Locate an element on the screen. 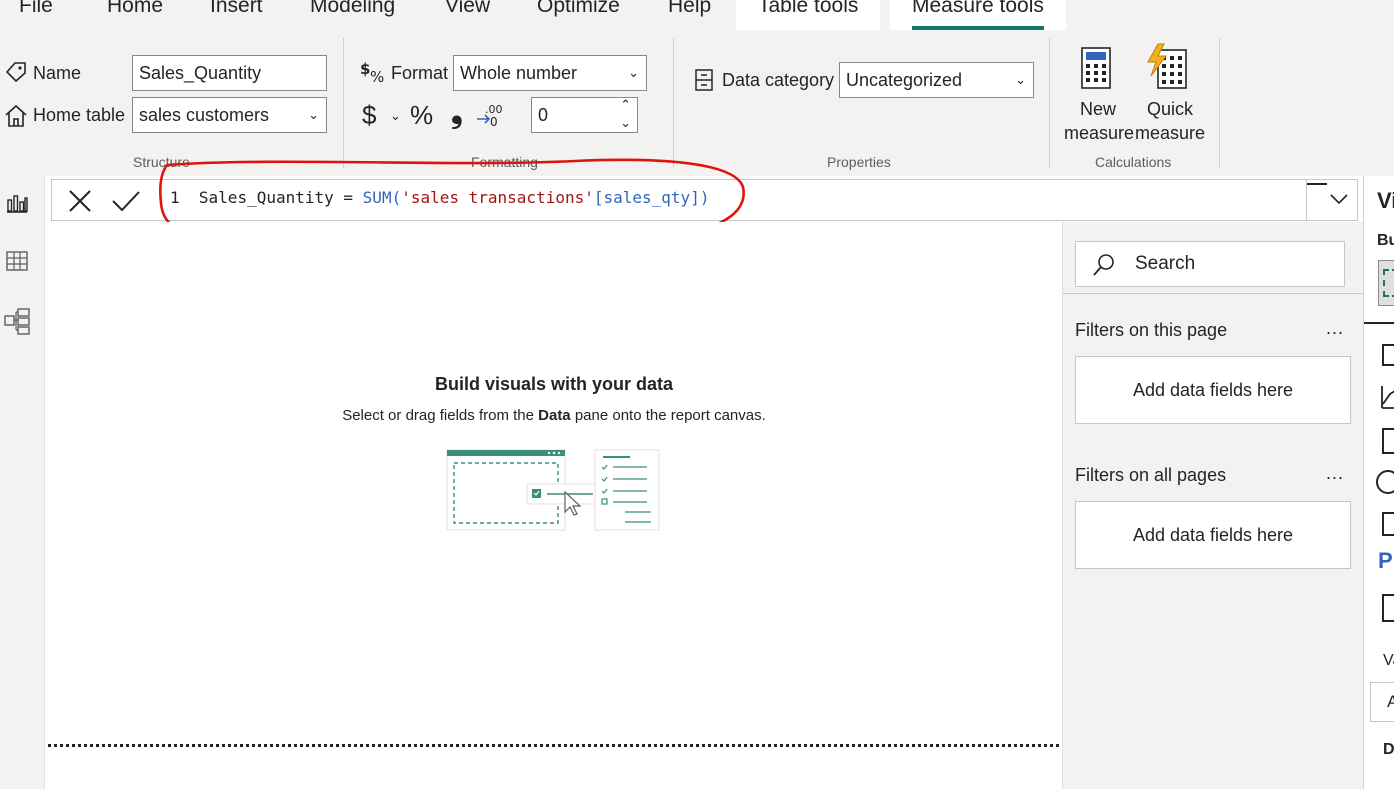 This screenshot has width=1394, height=789. format-select: Whole number ⌄ is located at coordinates (550, 73).